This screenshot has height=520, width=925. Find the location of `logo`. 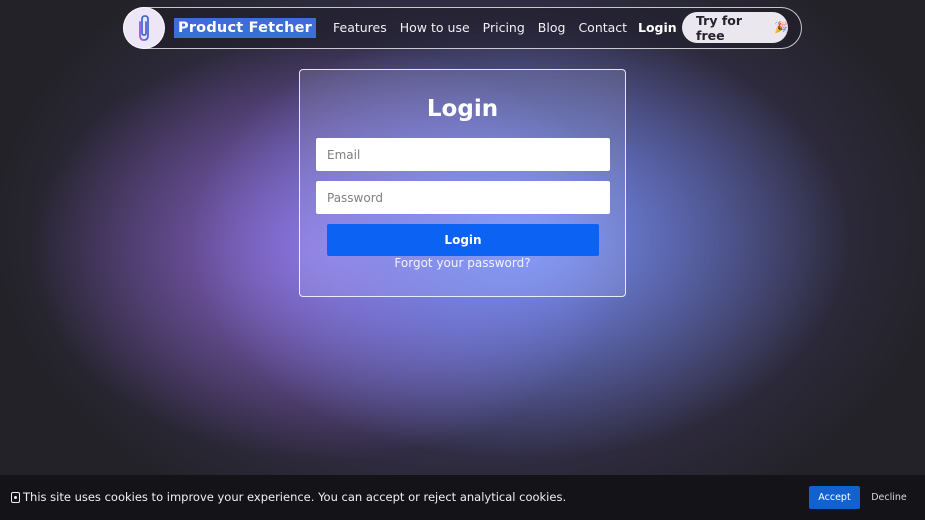

logo is located at coordinates (144, 28).